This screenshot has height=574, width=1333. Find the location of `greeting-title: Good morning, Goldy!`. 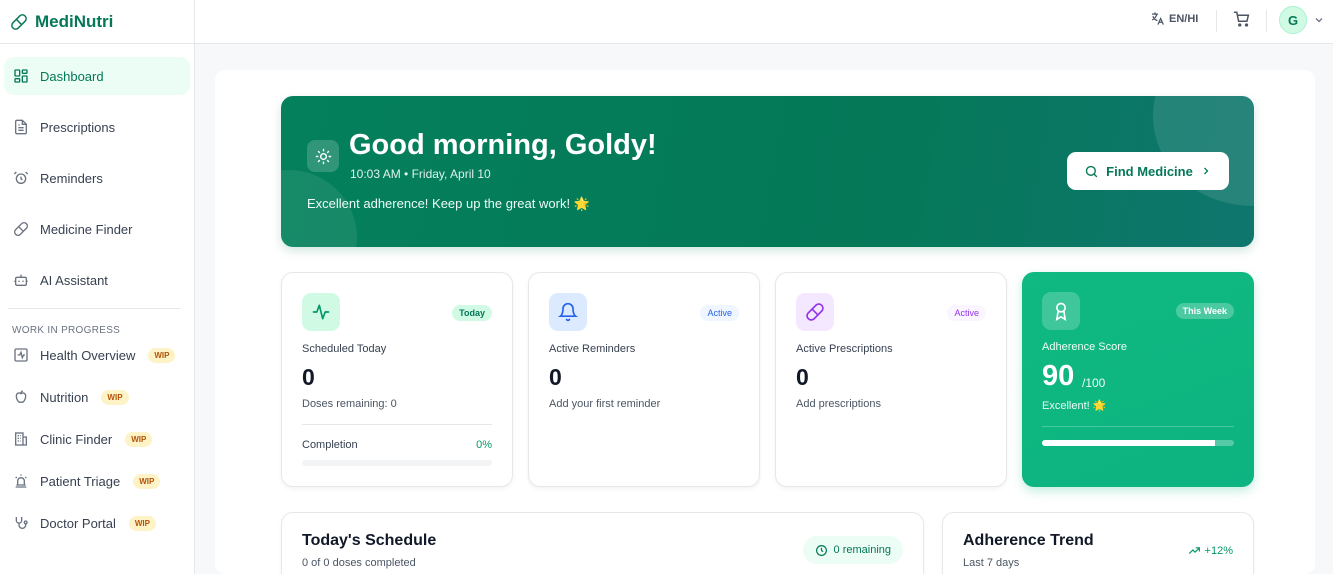

greeting-title: Good morning, Goldy! is located at coordinates (503, 145).